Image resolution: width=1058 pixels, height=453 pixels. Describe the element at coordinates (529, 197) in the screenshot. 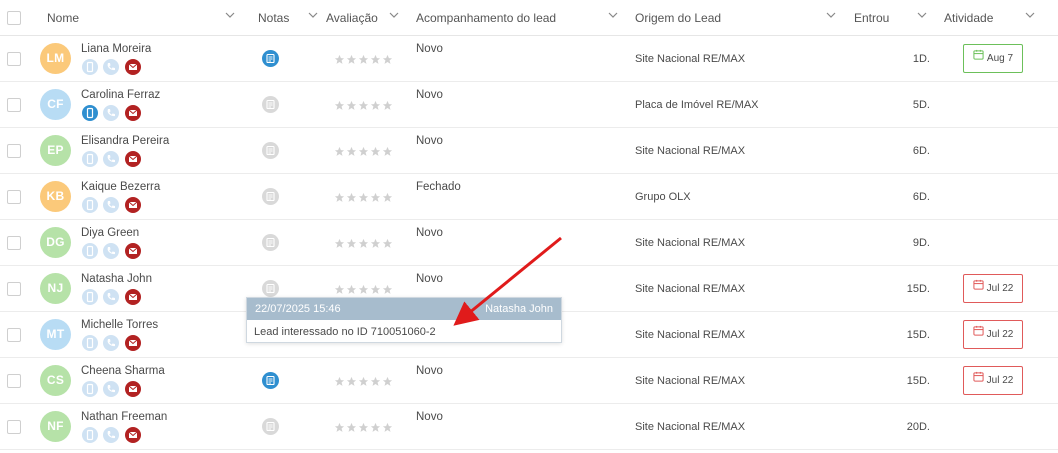

I see `table-row: KB Kaique Bezerra Fechado Grupo OLX 6D.` at that location.